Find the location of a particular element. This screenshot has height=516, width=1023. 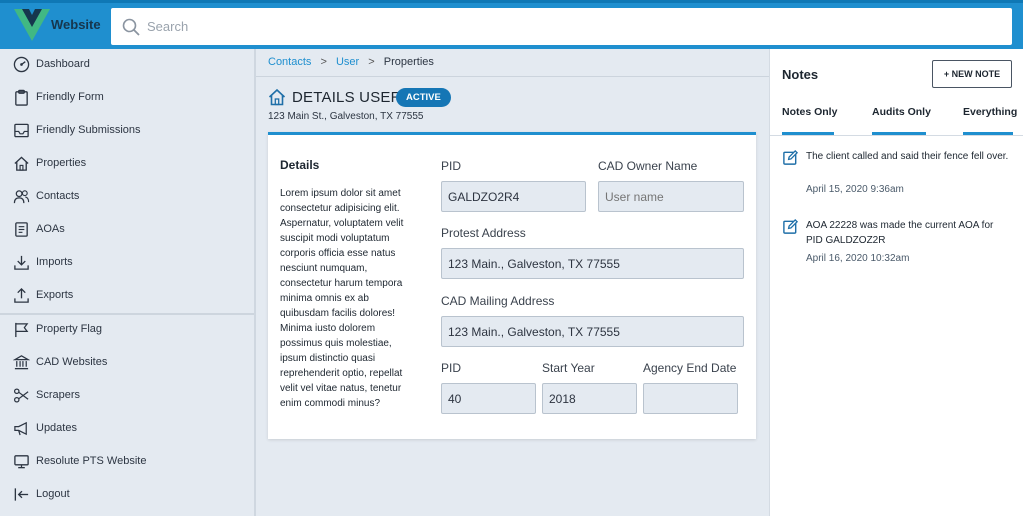

sidebar-item-label: Resolute PTS Website is located at coordinates (91, 461).